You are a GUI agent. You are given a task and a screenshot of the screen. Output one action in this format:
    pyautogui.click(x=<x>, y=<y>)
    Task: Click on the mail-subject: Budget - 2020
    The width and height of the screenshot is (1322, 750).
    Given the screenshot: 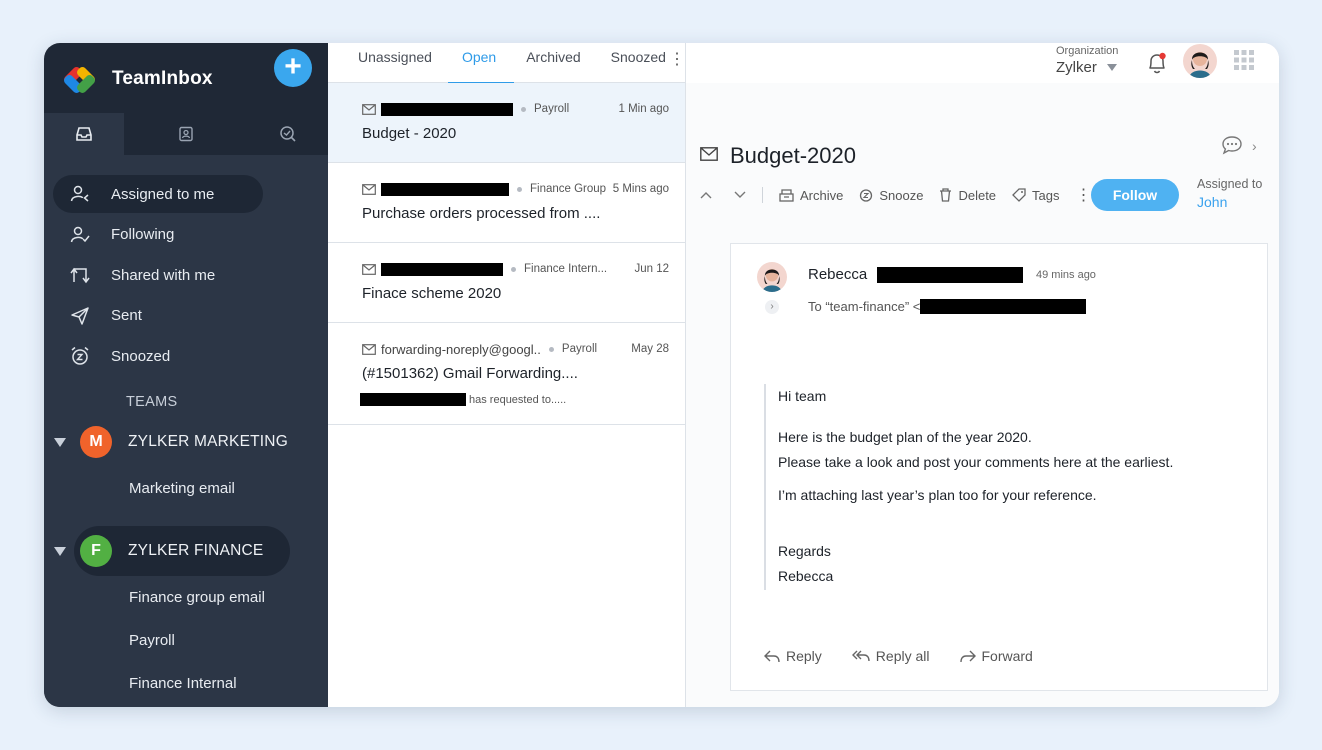 What is the action you would take?
    pyautogui.click(x=409, y=133)
    